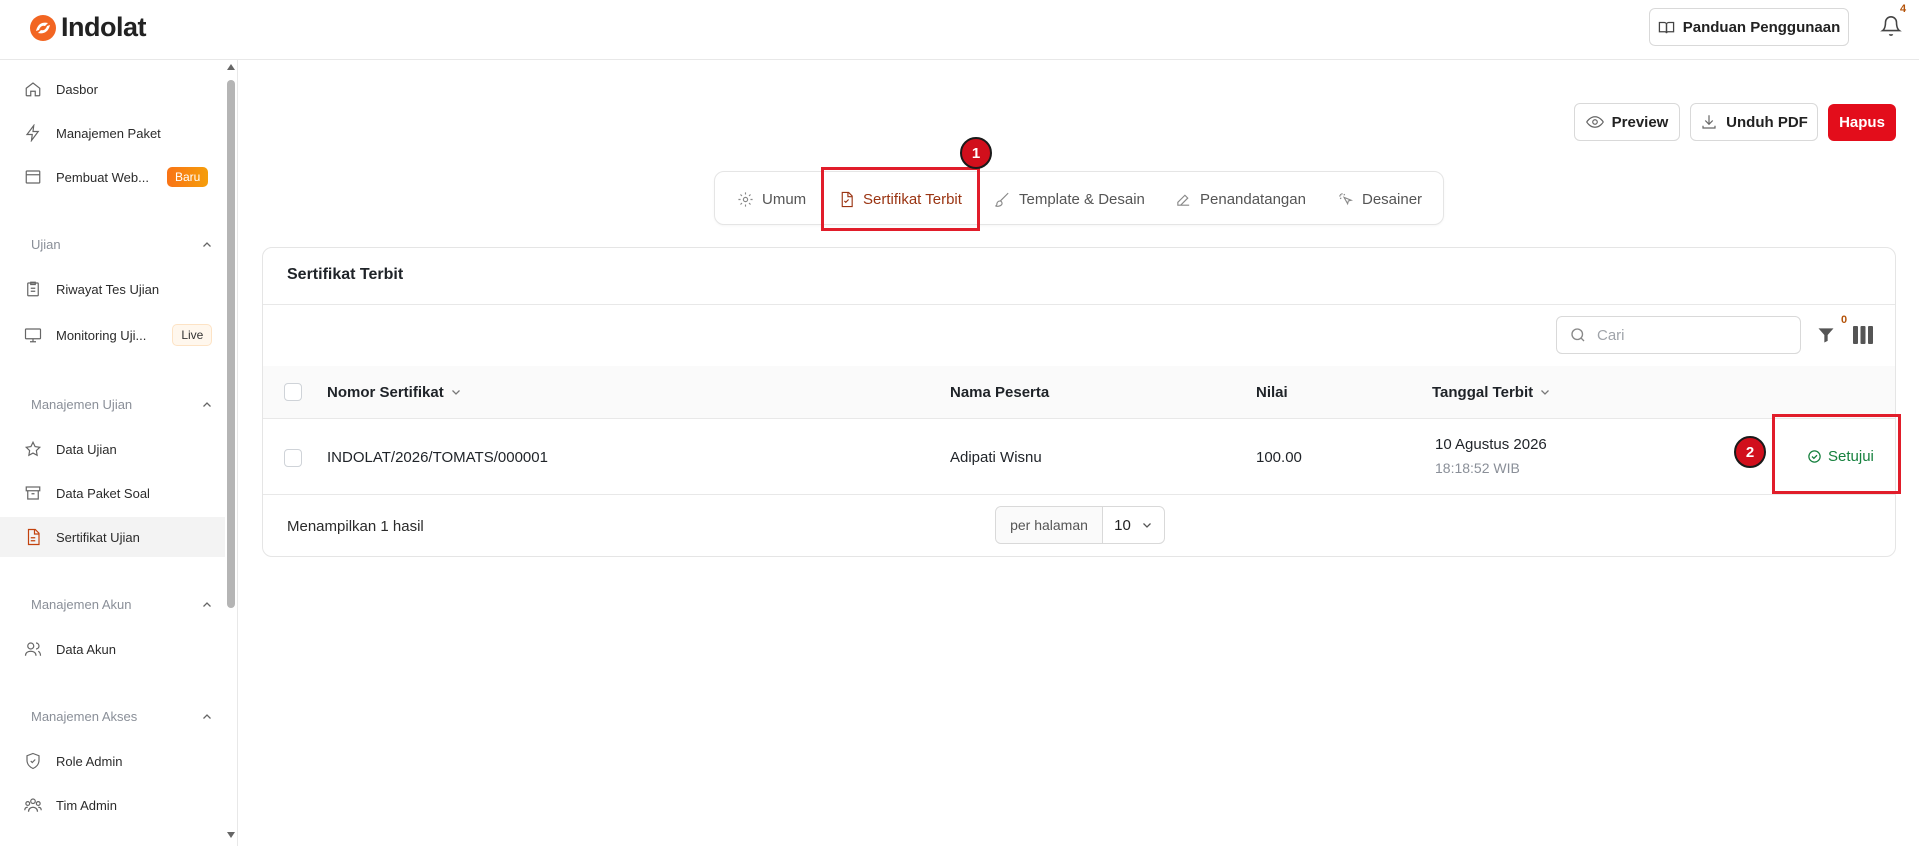 The height and width of the screenshot is (846, 1919). What do you see at coordinates (112, 89) in the screenshot?
I see `sidebar-item-dasbor: Dasbor` at bounding box center [112, 89].